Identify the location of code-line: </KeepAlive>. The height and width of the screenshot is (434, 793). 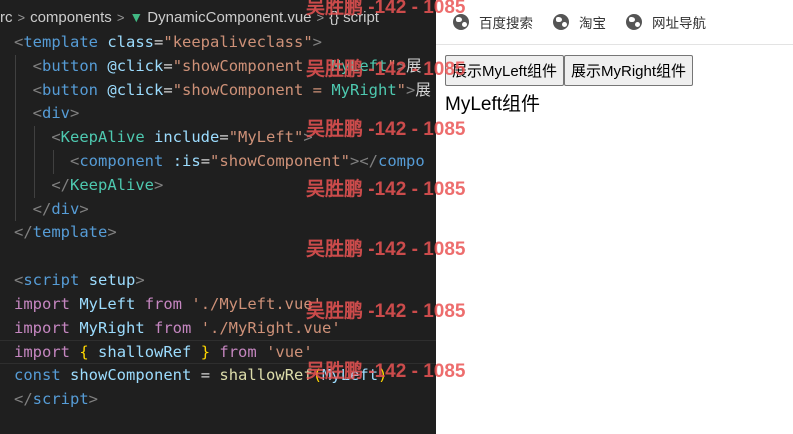
(218, 185).